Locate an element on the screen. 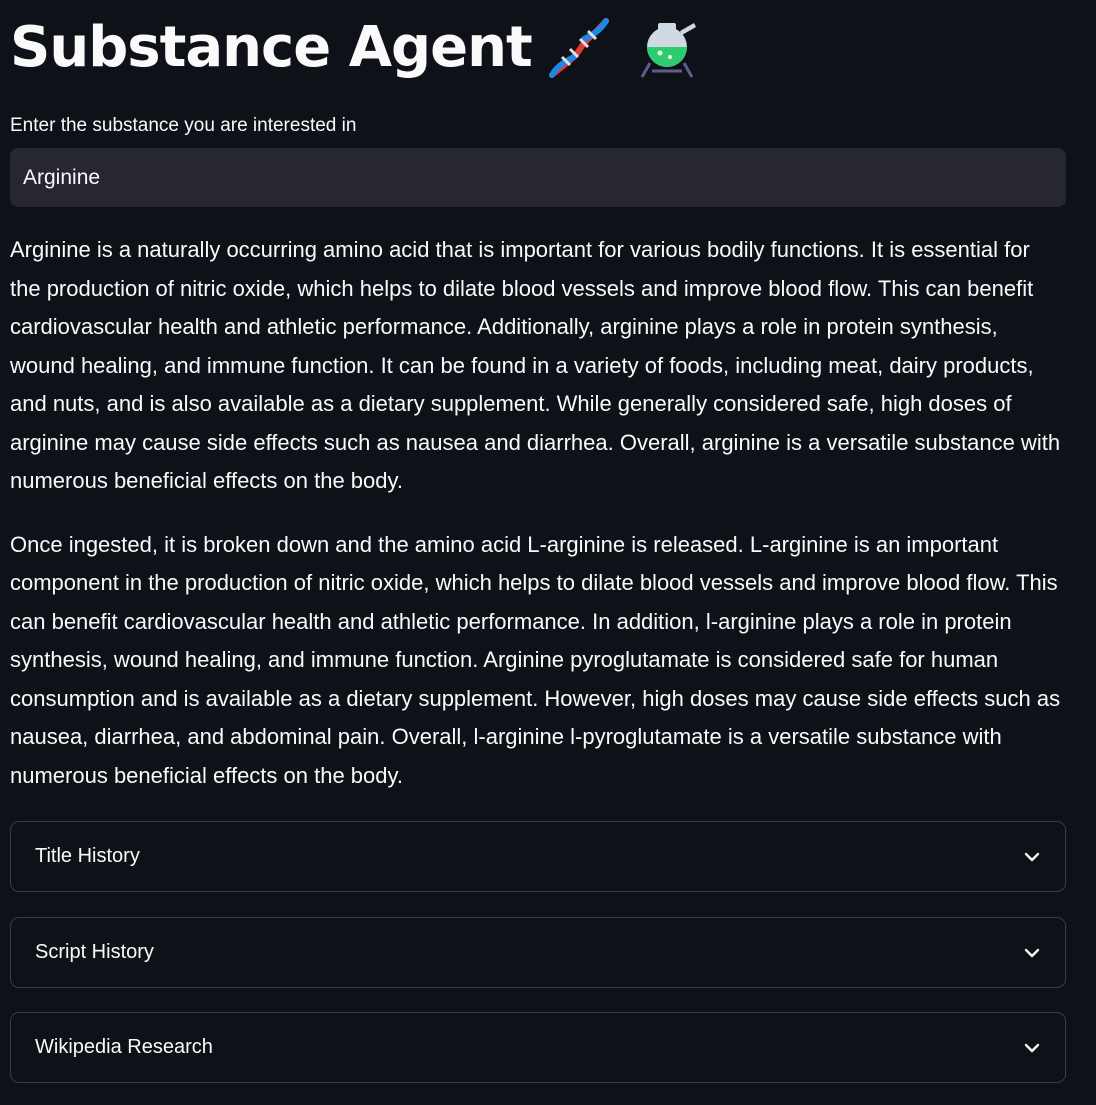  expander-script-history: Script History is located at coordinates (538, 952).